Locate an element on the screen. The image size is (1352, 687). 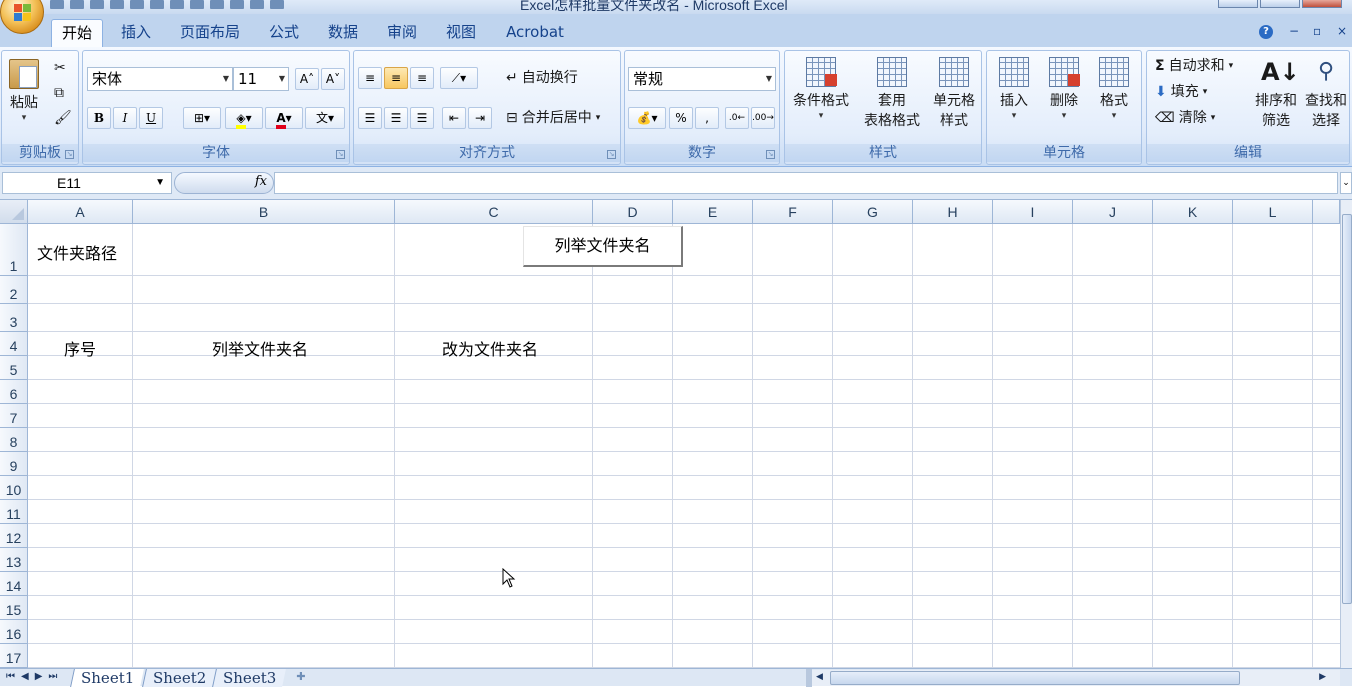
close-button is located at coordinates (1322, 4).